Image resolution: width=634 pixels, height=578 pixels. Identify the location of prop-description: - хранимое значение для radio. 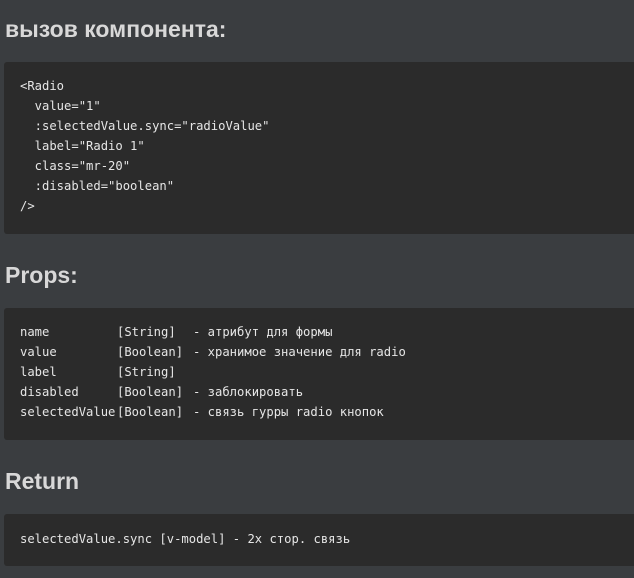
(299, 352).